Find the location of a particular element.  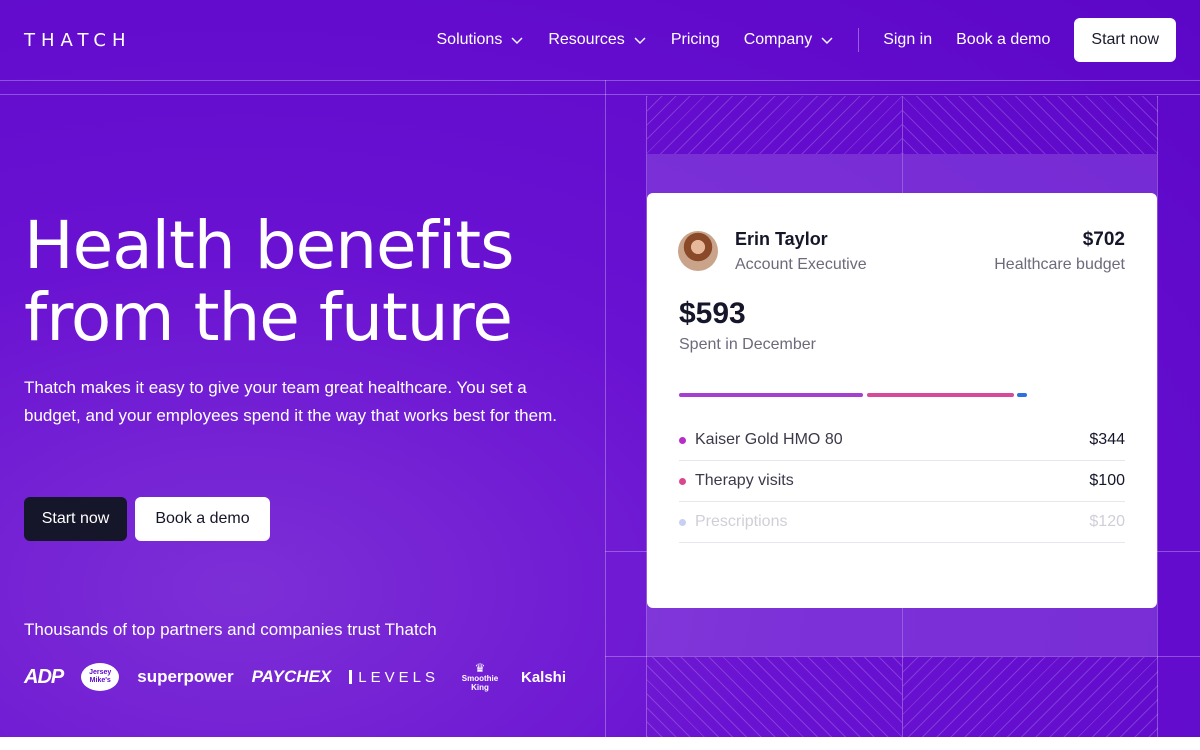

levels-mark-icon is located at coordinates (351, 677).